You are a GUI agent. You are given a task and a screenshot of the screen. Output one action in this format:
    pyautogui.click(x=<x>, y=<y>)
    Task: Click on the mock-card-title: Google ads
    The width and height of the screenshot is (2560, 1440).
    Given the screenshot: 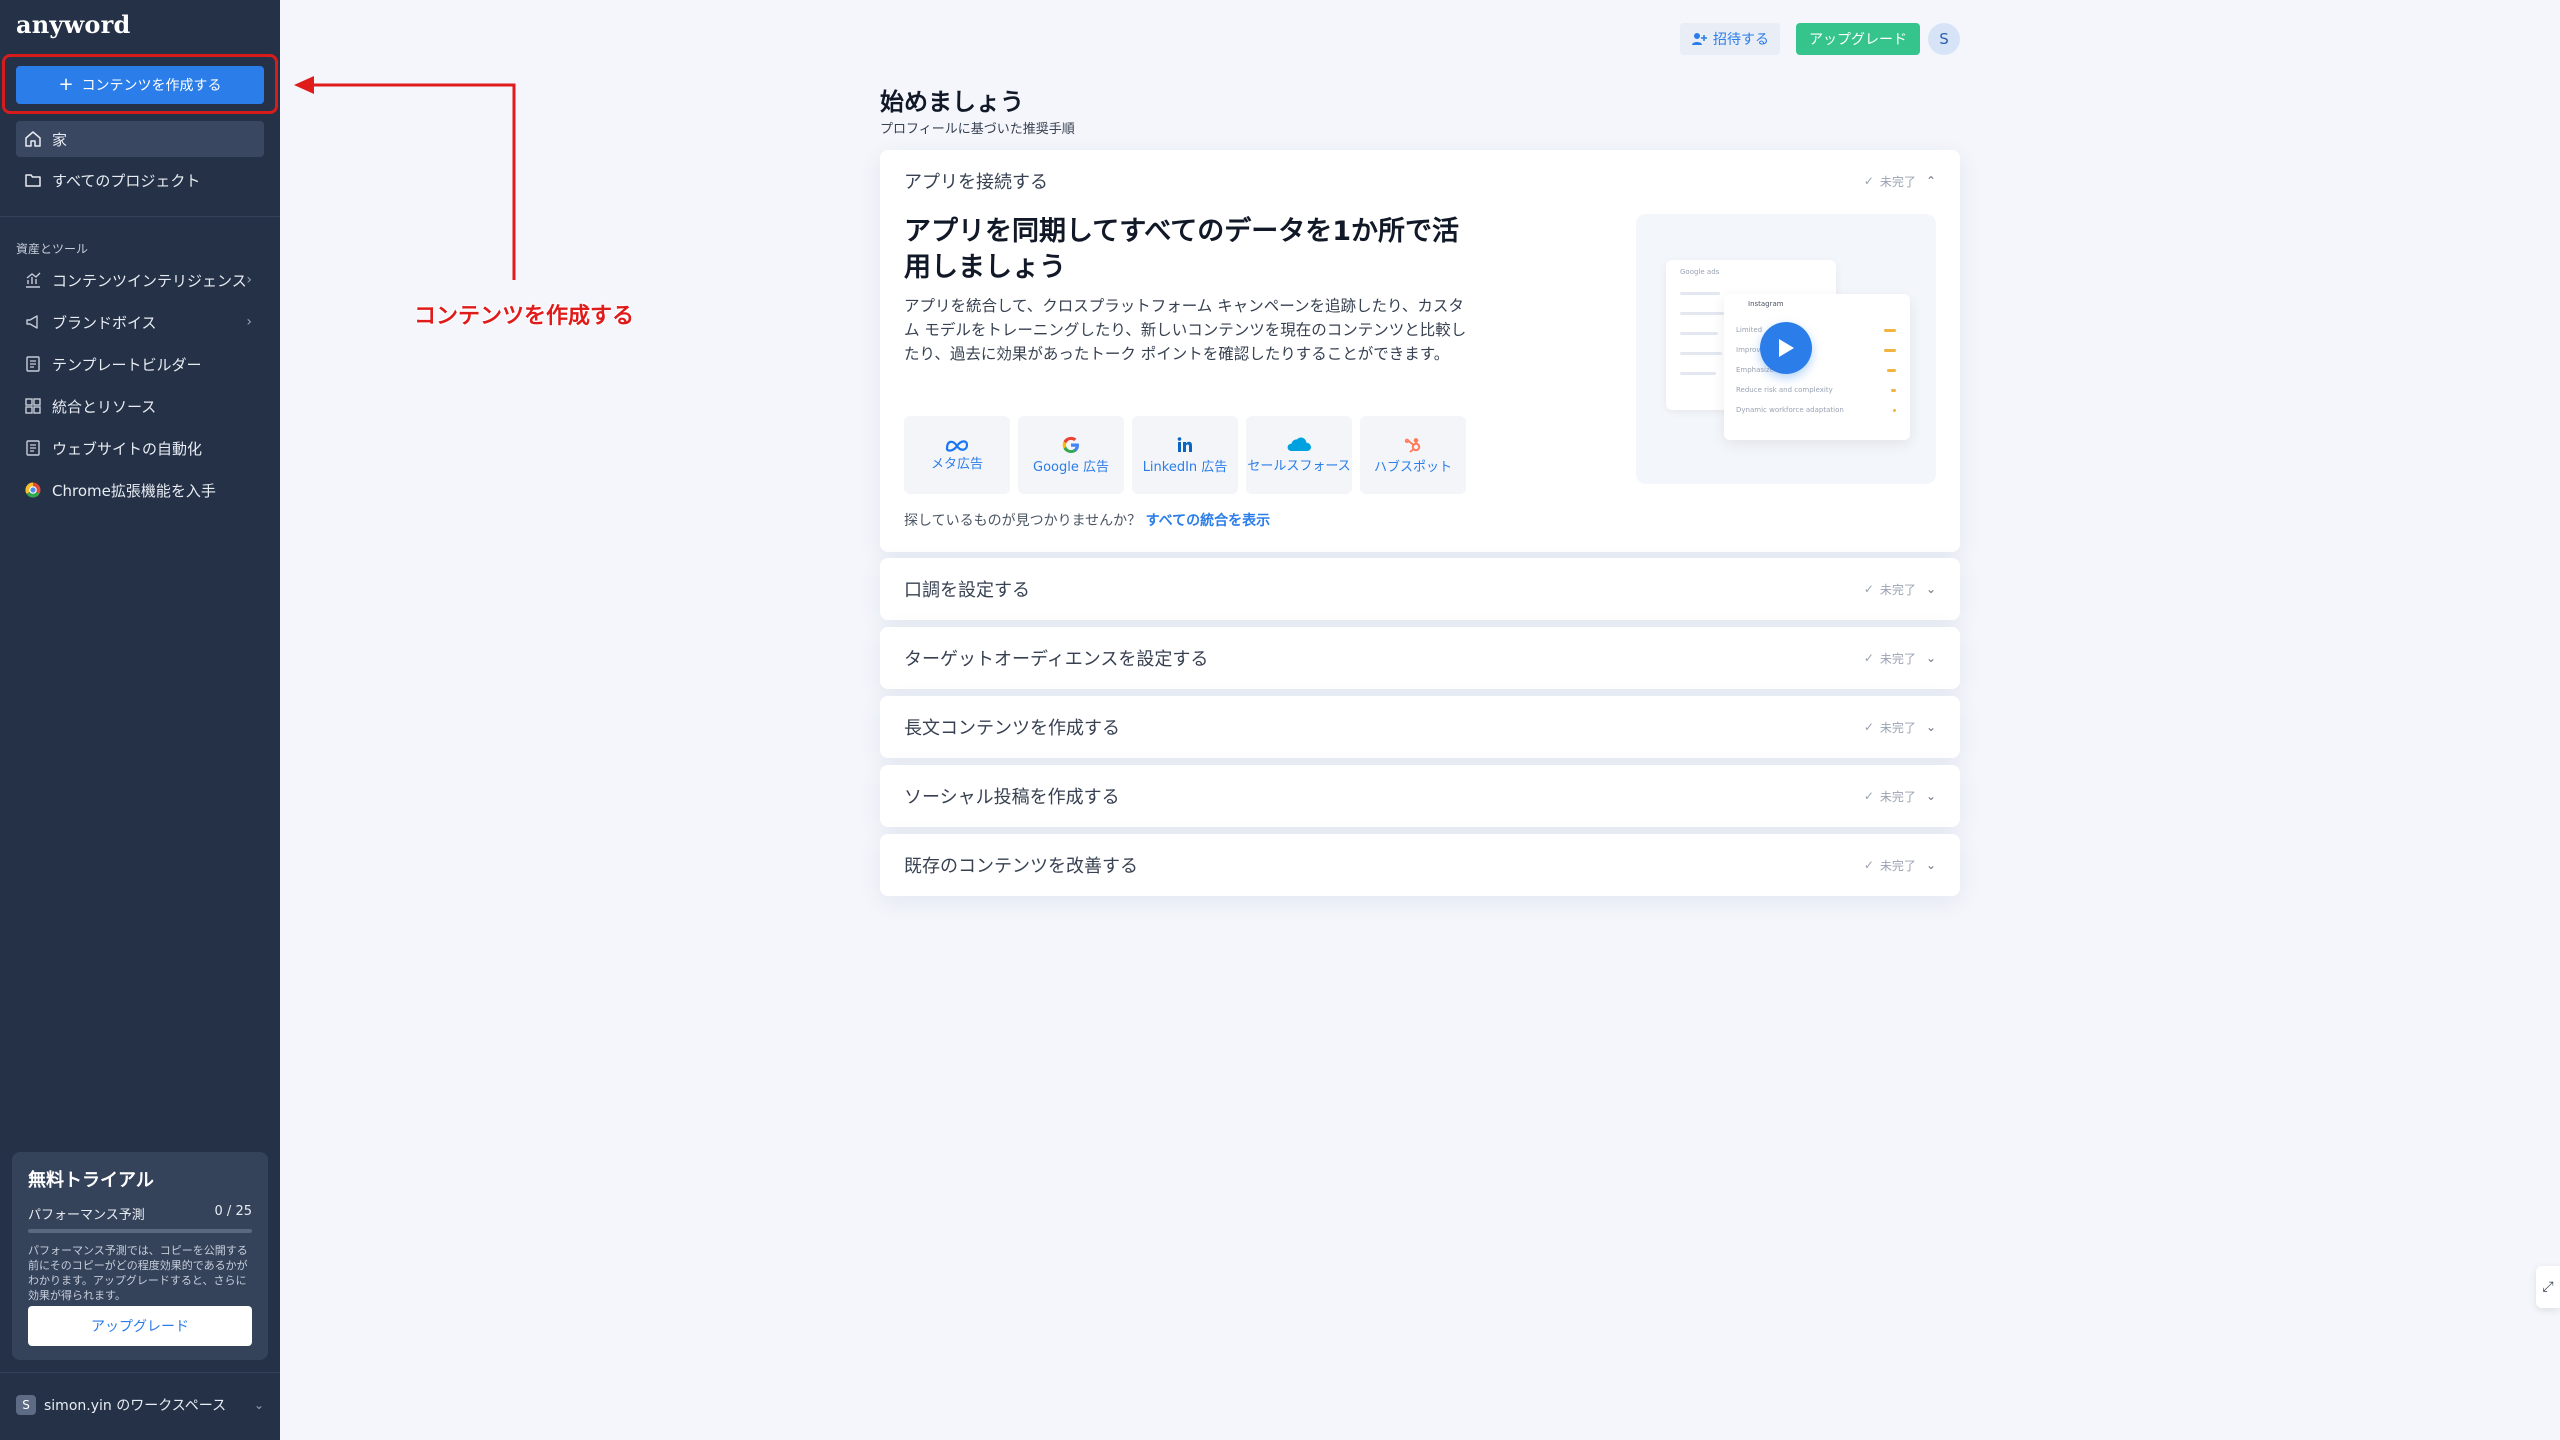 What is the action you would take?
    pyautogui.click(x=1700, y=272)
    